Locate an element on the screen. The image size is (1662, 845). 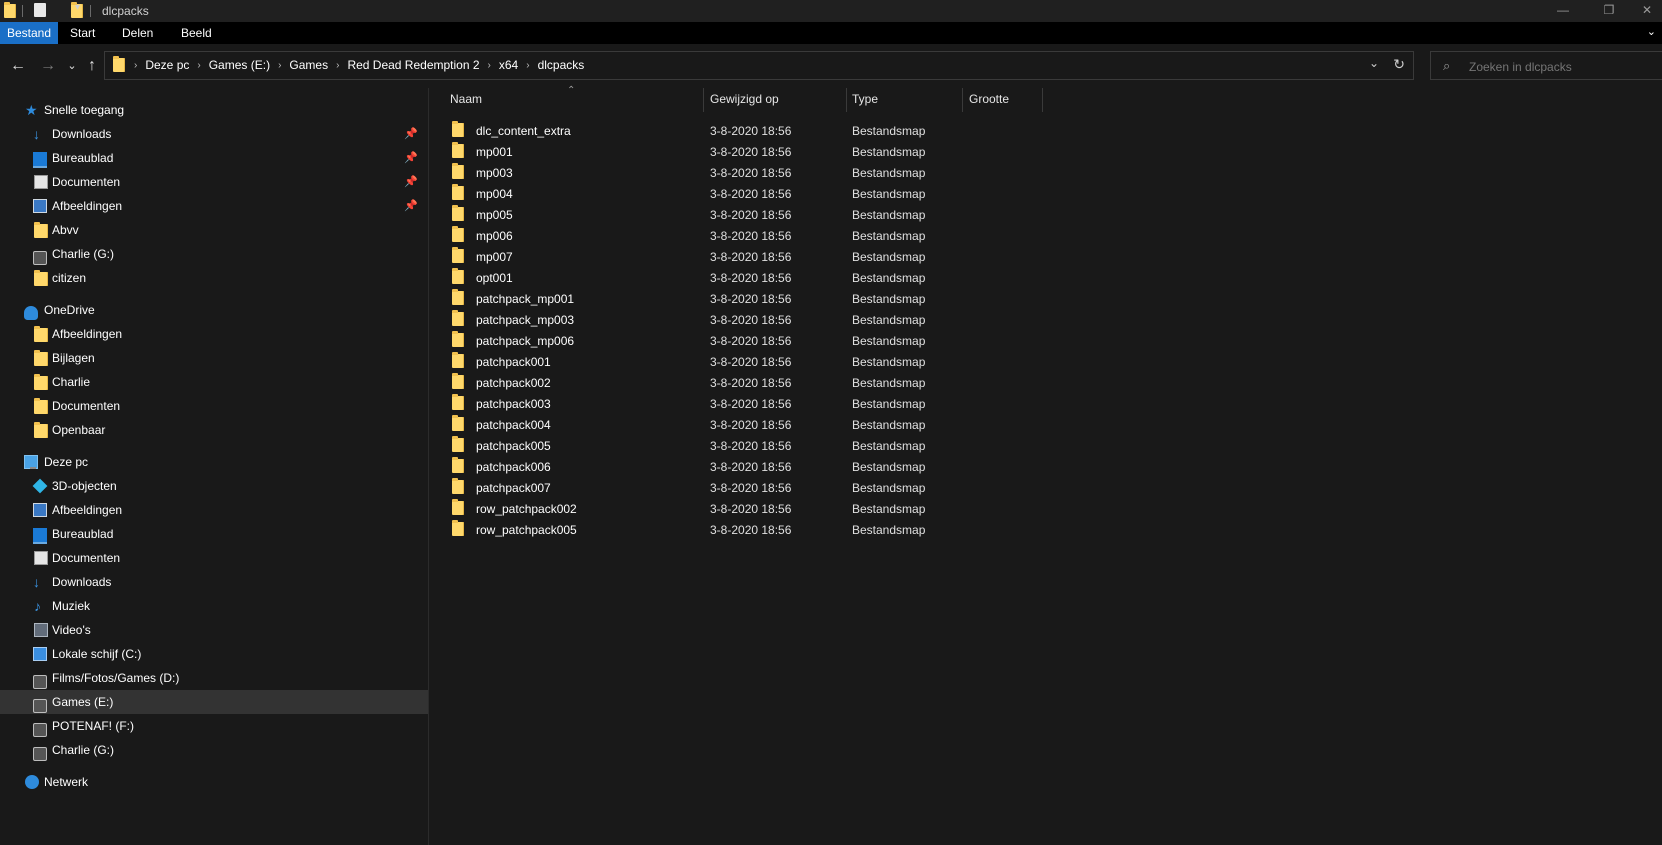
sidebar-item-citizen: citizen is located at coordinates (214, 278).